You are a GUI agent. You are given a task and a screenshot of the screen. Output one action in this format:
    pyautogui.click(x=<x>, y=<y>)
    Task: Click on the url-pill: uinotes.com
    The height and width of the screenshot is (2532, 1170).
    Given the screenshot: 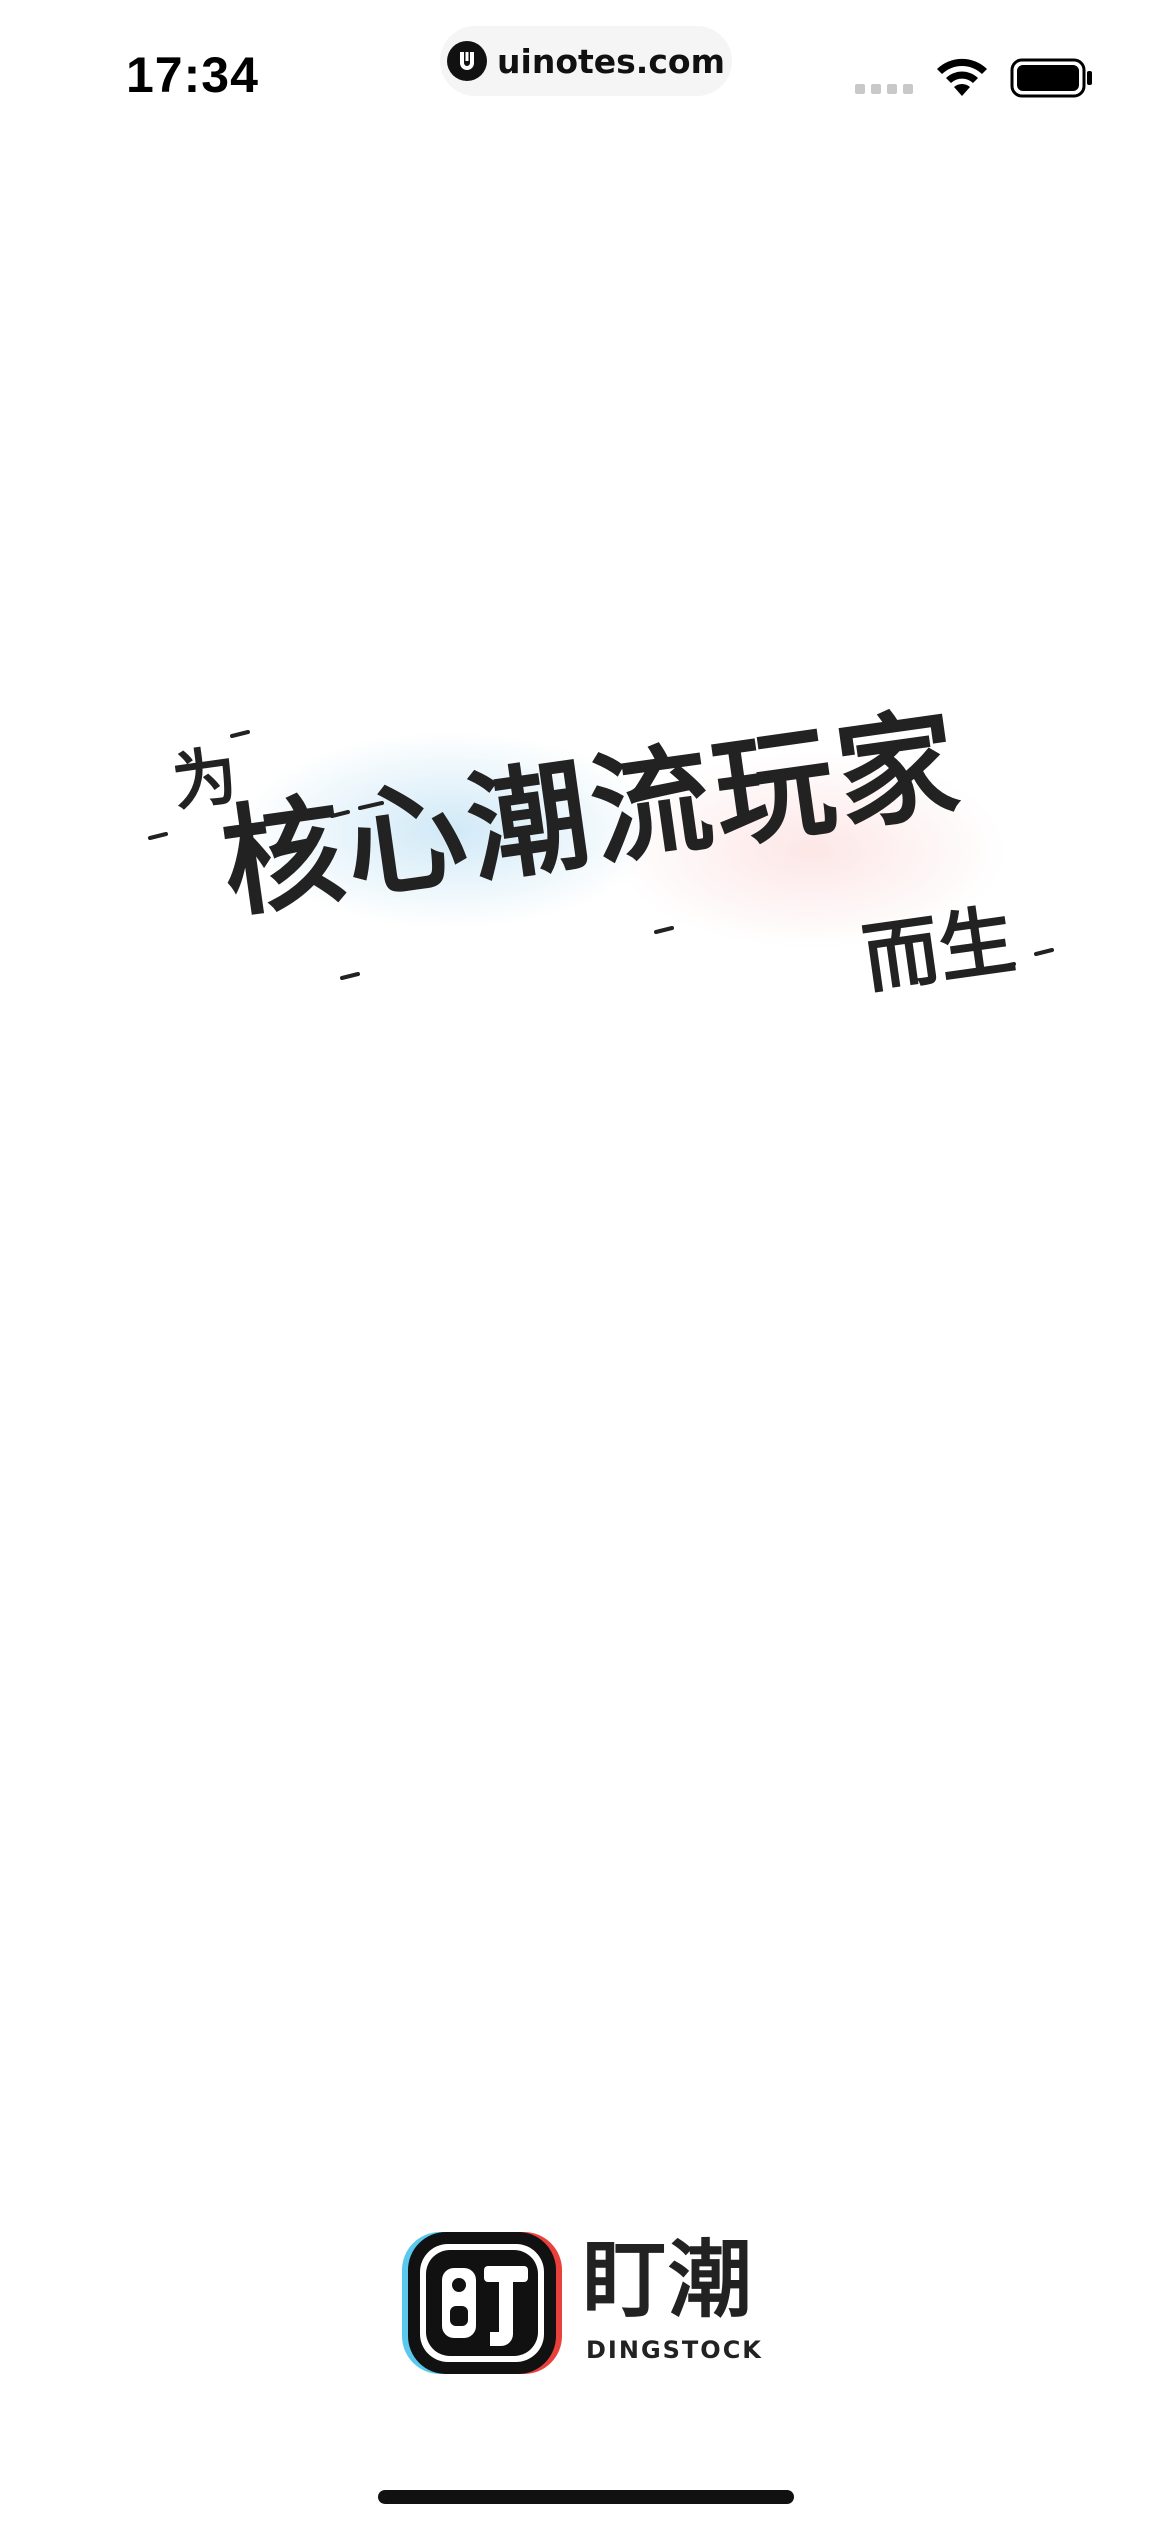 What is the action you would take?
    pyautogui.click(x=586, y=61)
    